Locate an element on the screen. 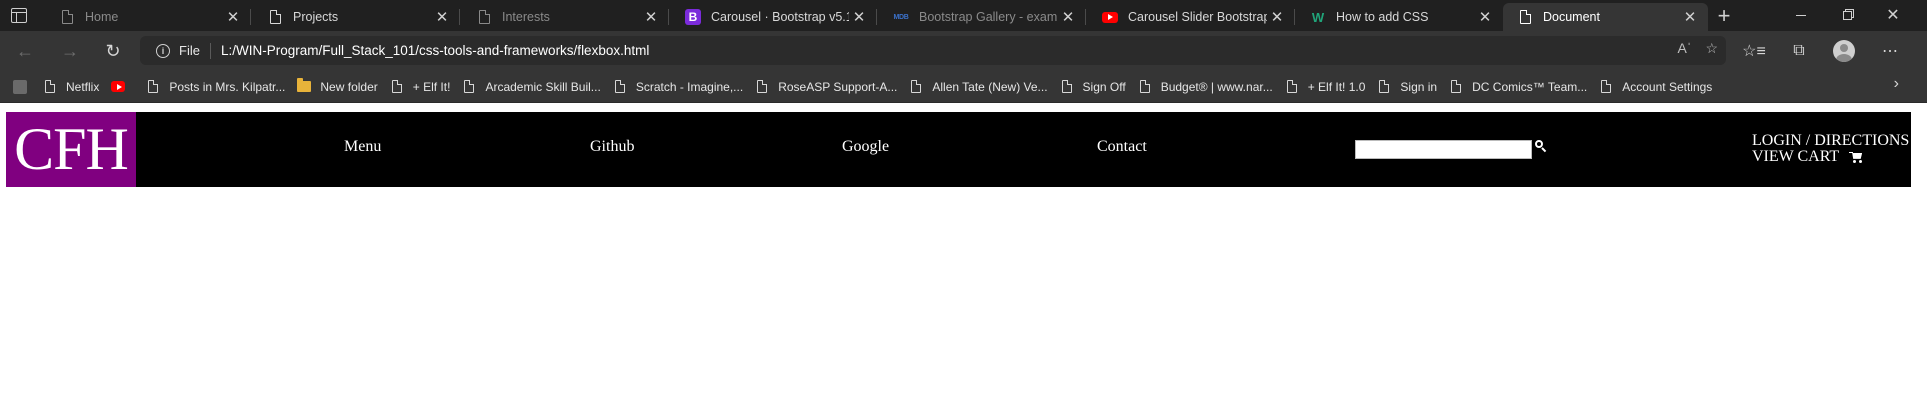 The height and width of the screenshot is (417, 1927). profile-button is located at coordinates (1844, 51).